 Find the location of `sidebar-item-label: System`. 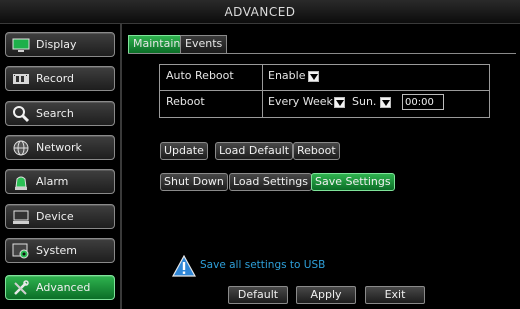

sidebar-item-label: System is located at coordinates (57, 250).